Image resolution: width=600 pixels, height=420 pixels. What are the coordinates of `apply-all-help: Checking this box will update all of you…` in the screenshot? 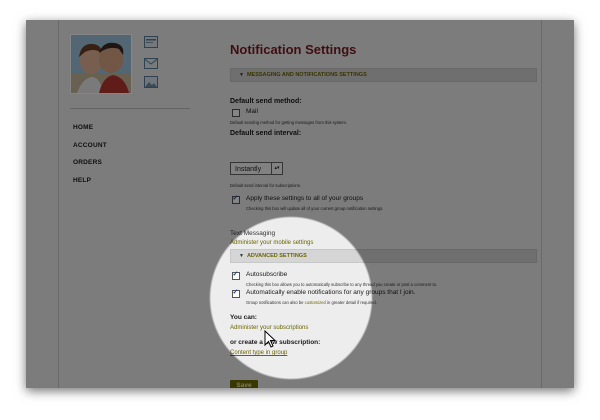 It's located at (315, 208).